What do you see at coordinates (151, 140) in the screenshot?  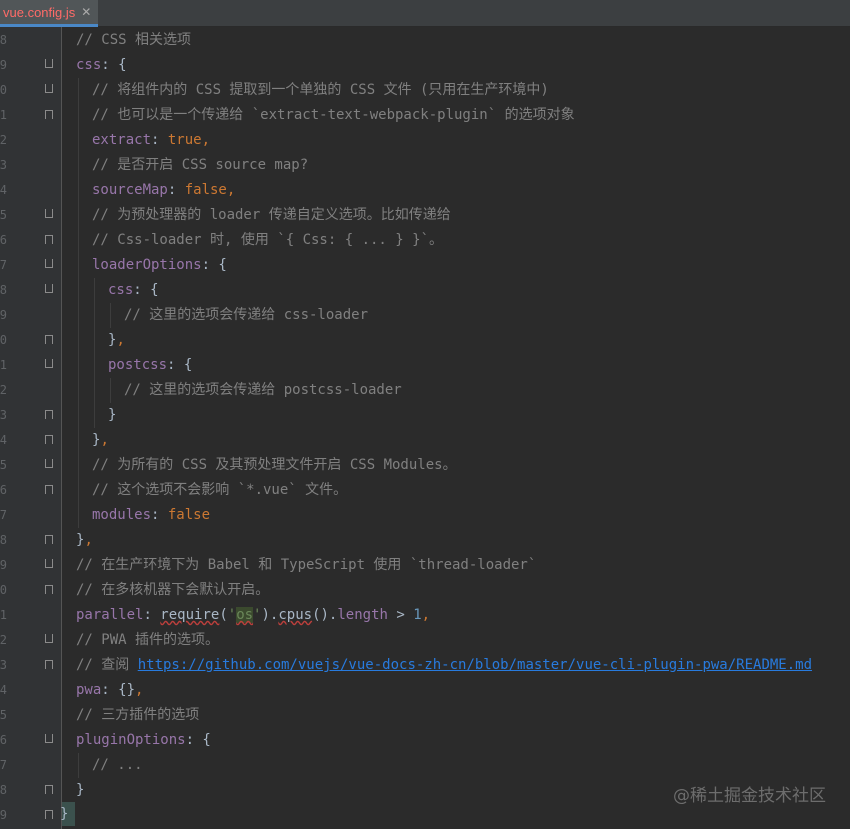 I see `code-line: extract: true,` at bounding box center [151, 140].